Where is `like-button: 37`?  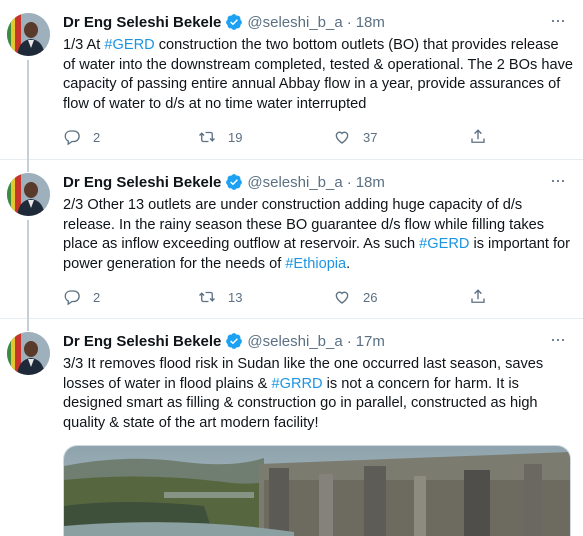 like-button: 37 is located at coordinates (355, 137).